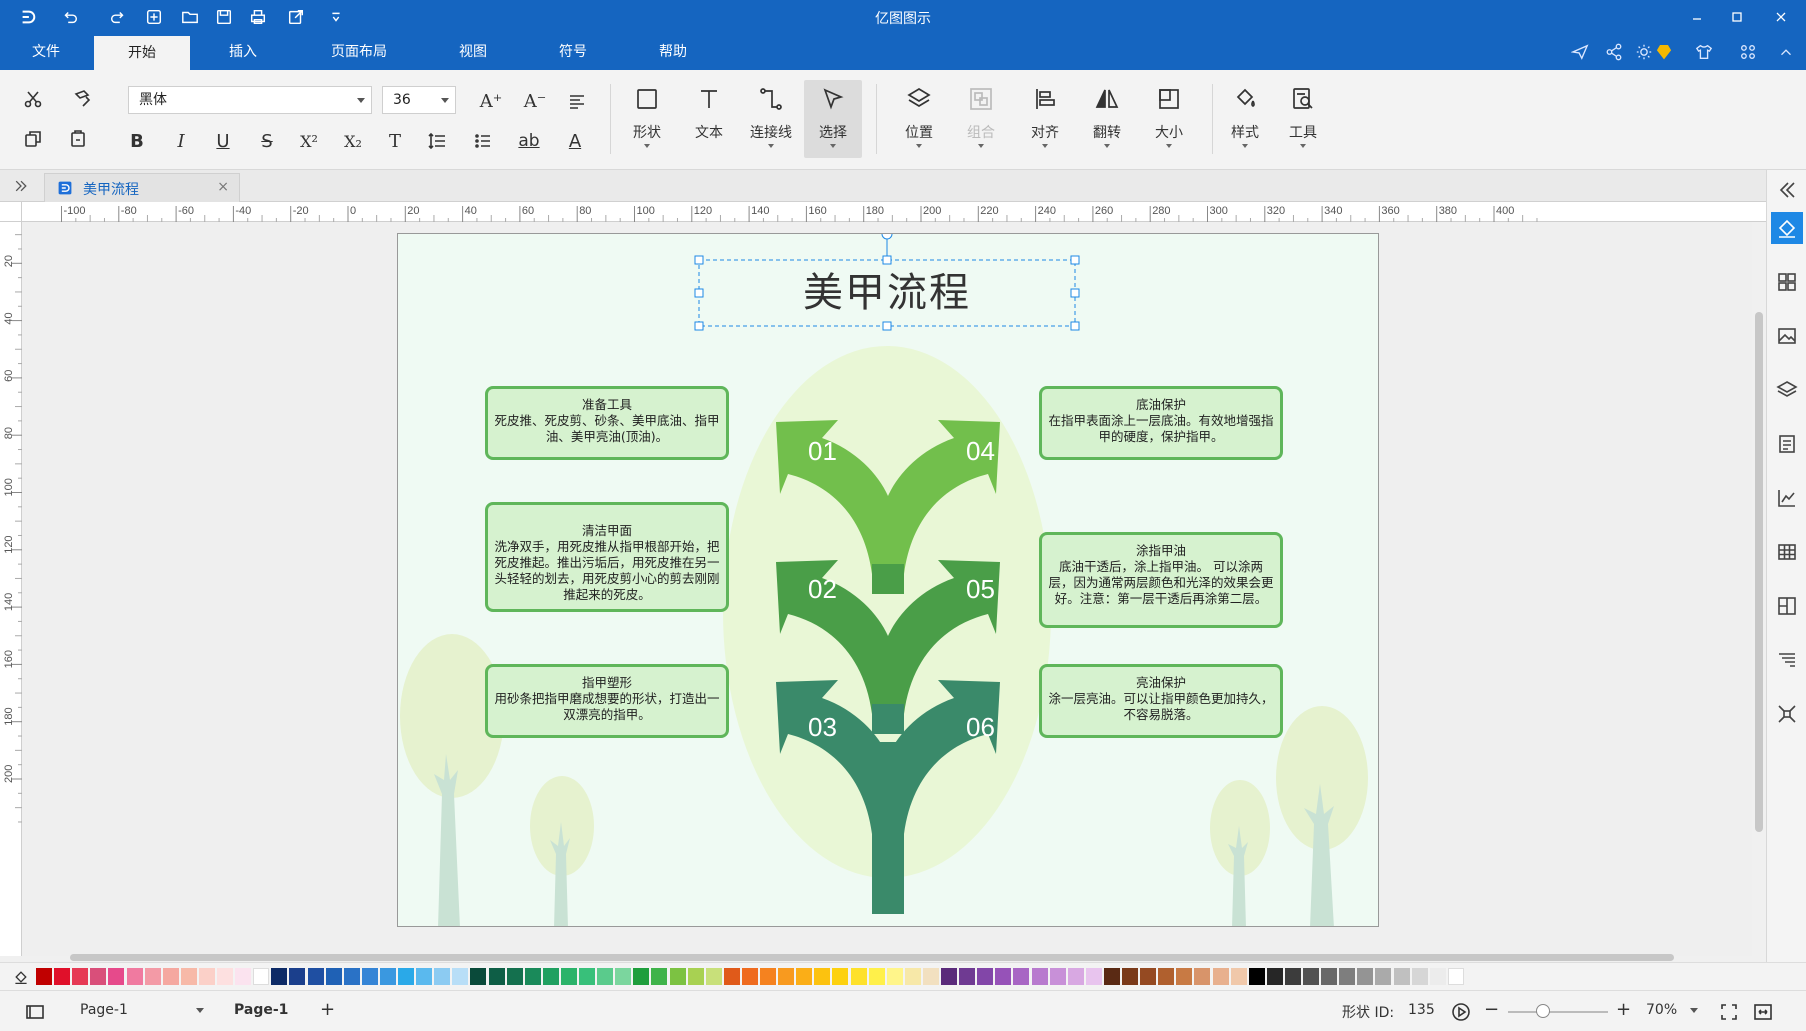 The width and height of the screenshot is (1806, 1031). What do you see at coordinates (261, 1010) in the screenshot?
I see `page-tab-active: Page-1` at bounding box center [261, 1010].